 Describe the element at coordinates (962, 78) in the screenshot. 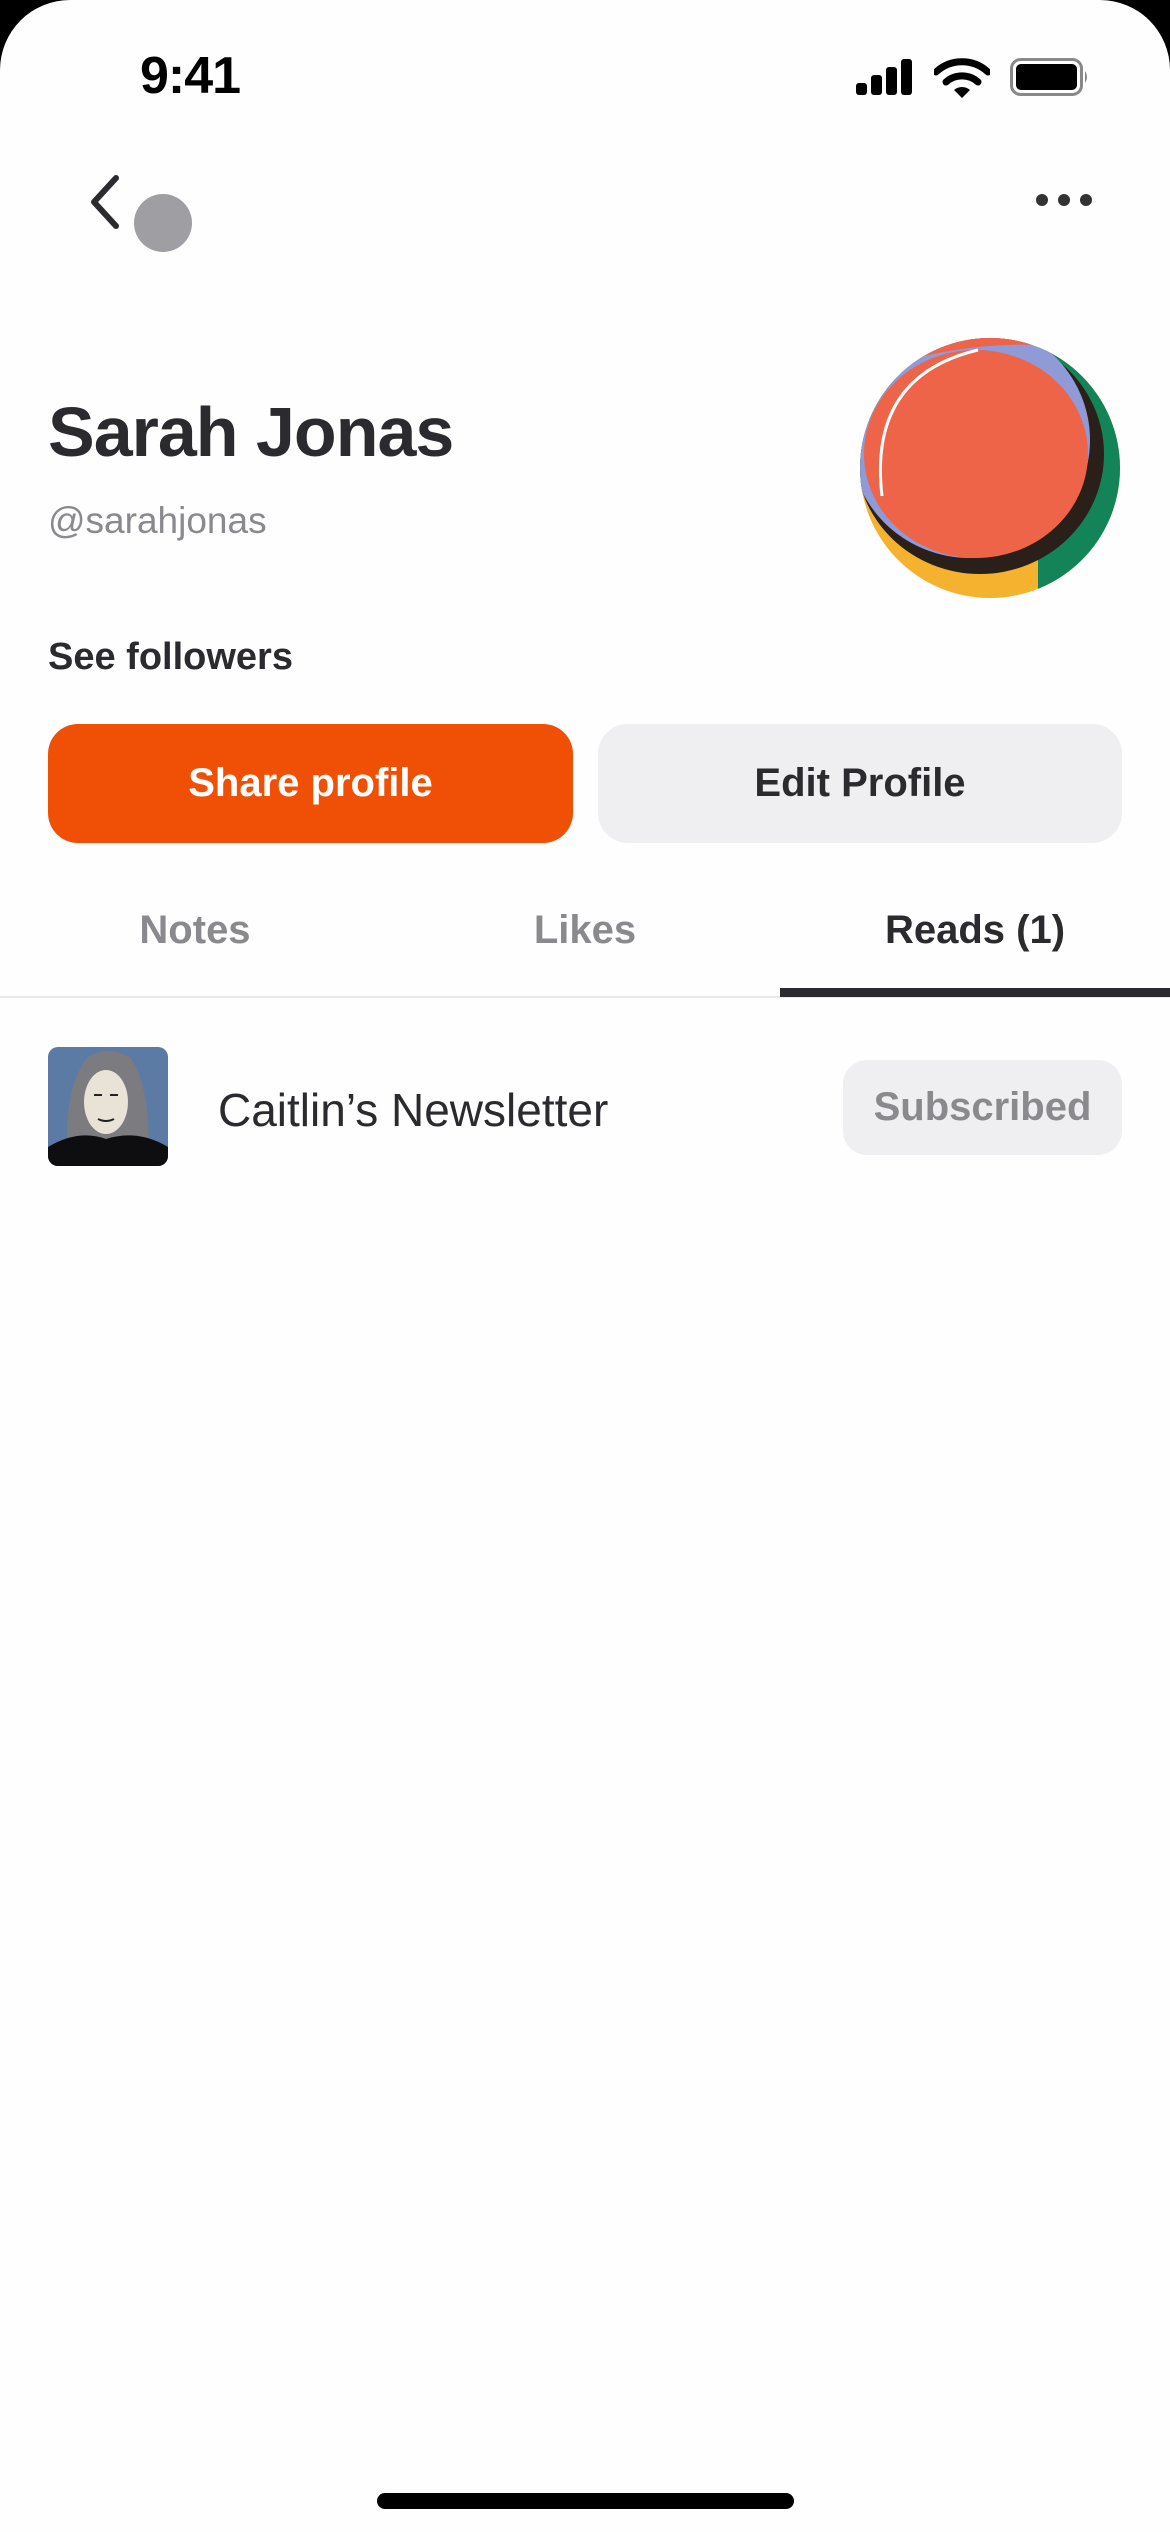

I see `wifi-icon` at that location.